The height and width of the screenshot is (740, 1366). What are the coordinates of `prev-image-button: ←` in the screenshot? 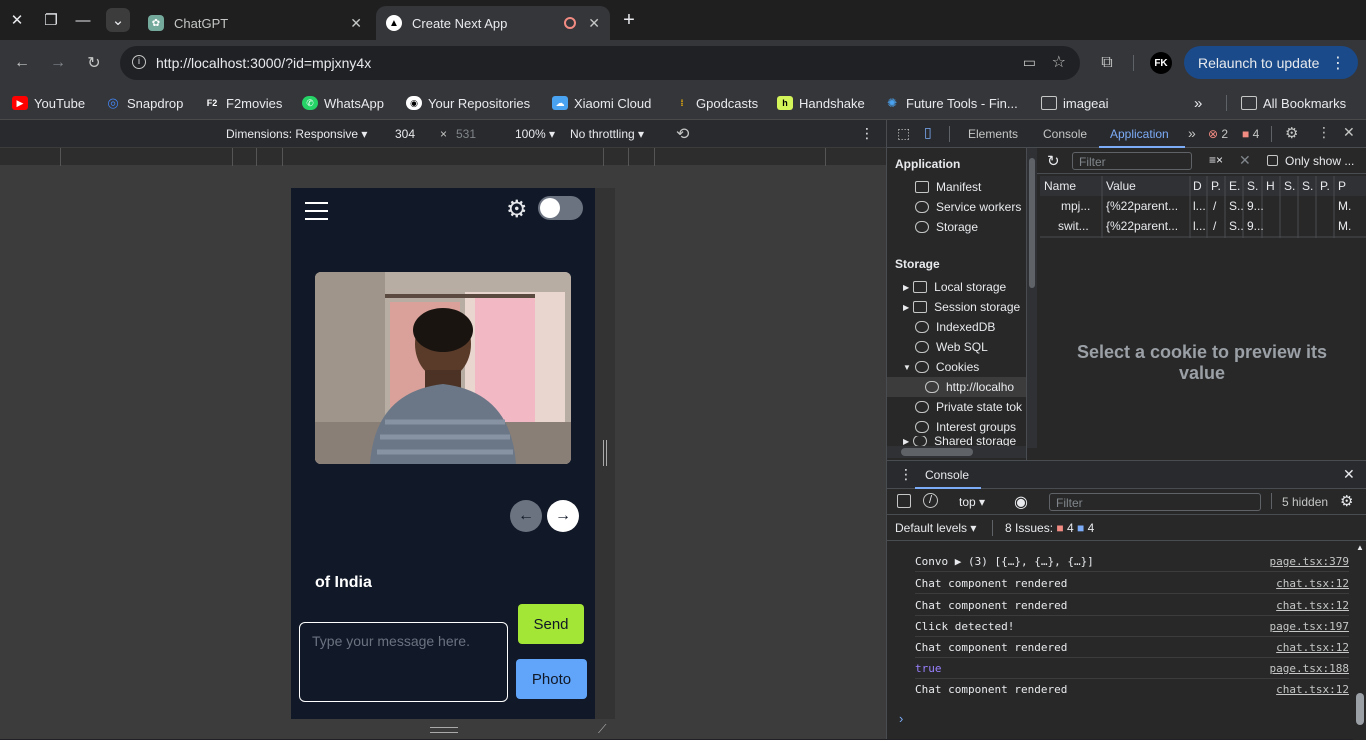 It's located at (526, 516).